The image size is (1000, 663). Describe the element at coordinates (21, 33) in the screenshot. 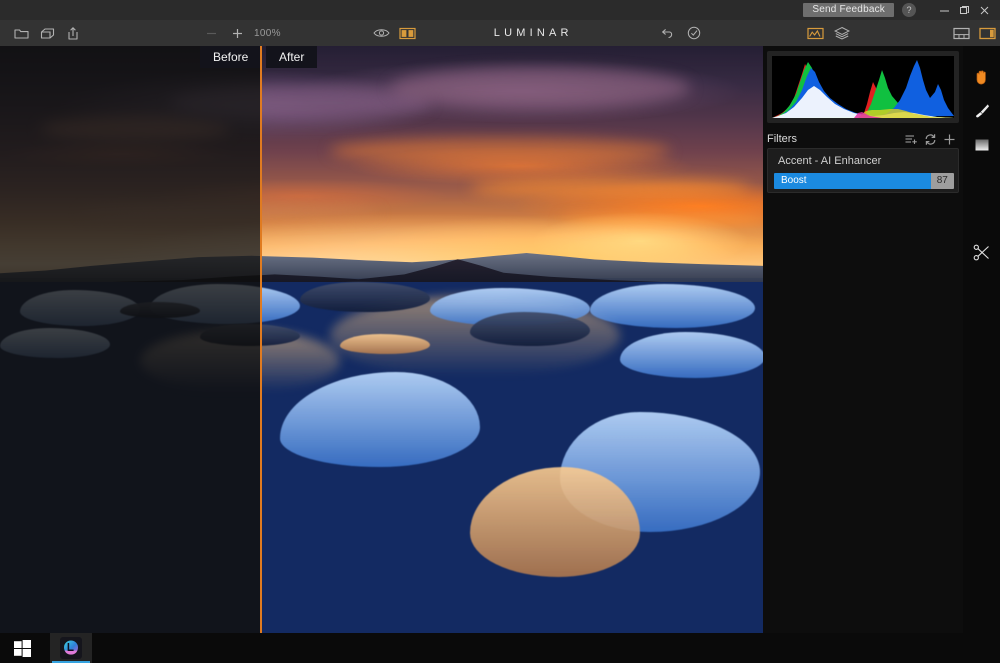

I see `open-folder-icon` at that location.